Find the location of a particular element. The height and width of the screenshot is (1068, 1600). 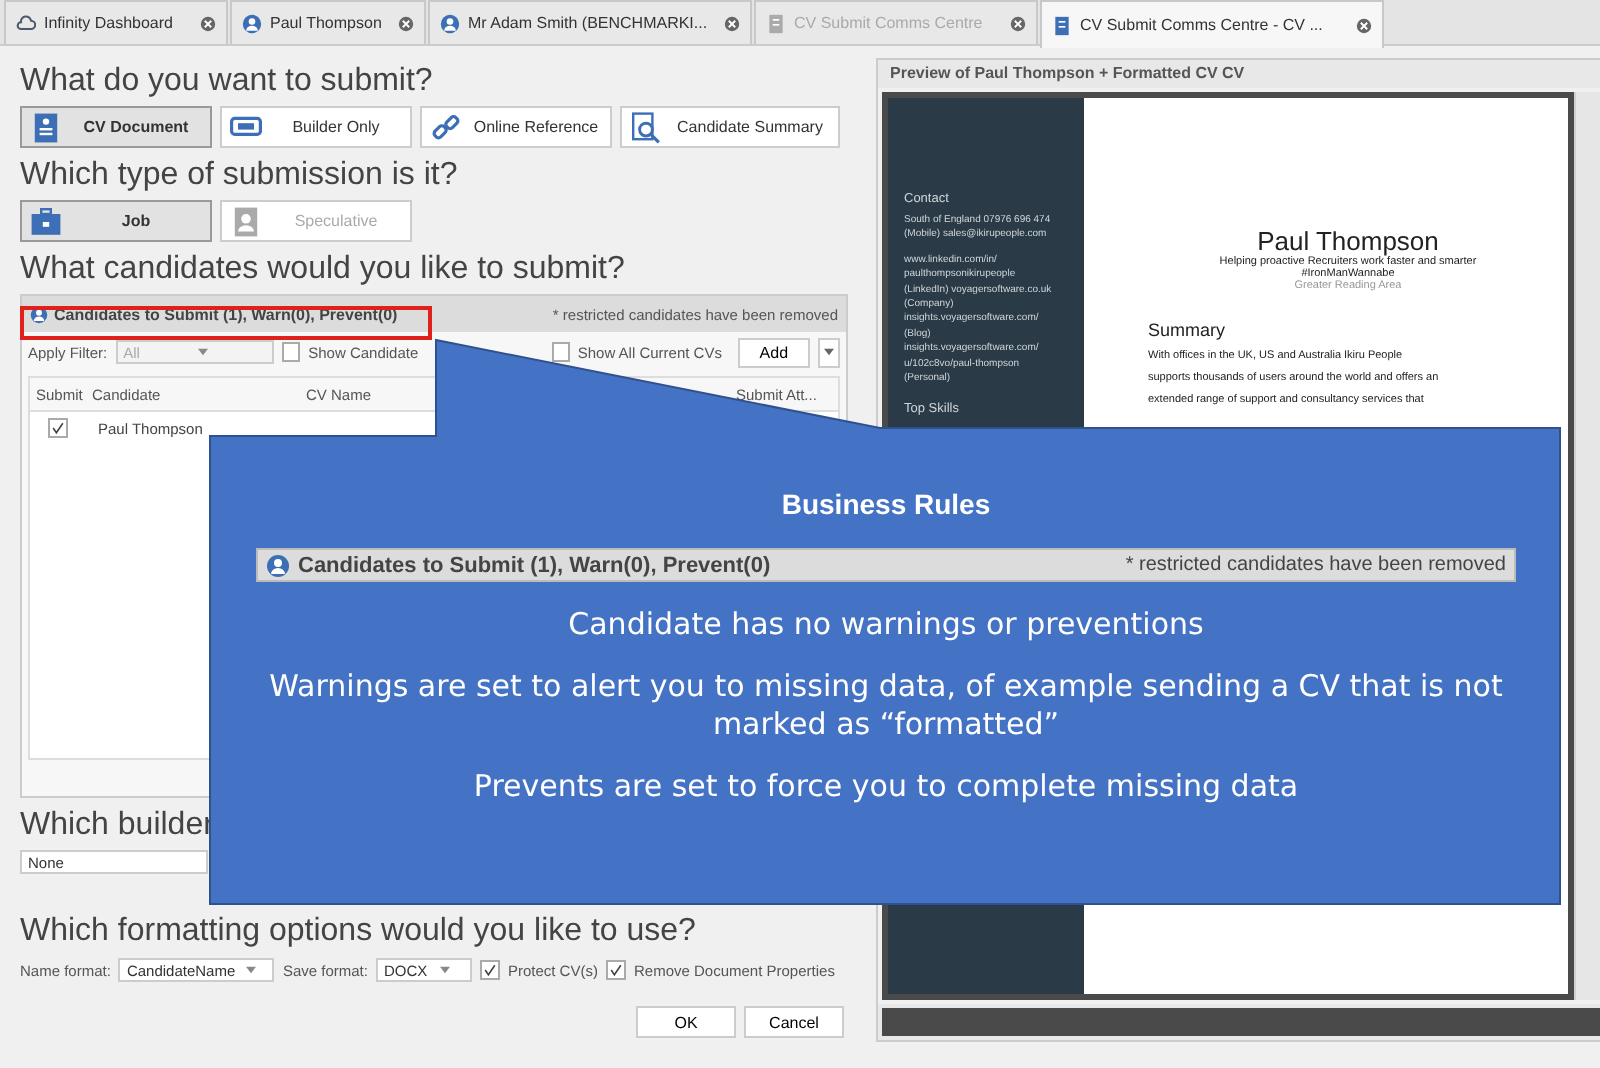

option-button: Candidate Summary is located at coordinates (730, 127).